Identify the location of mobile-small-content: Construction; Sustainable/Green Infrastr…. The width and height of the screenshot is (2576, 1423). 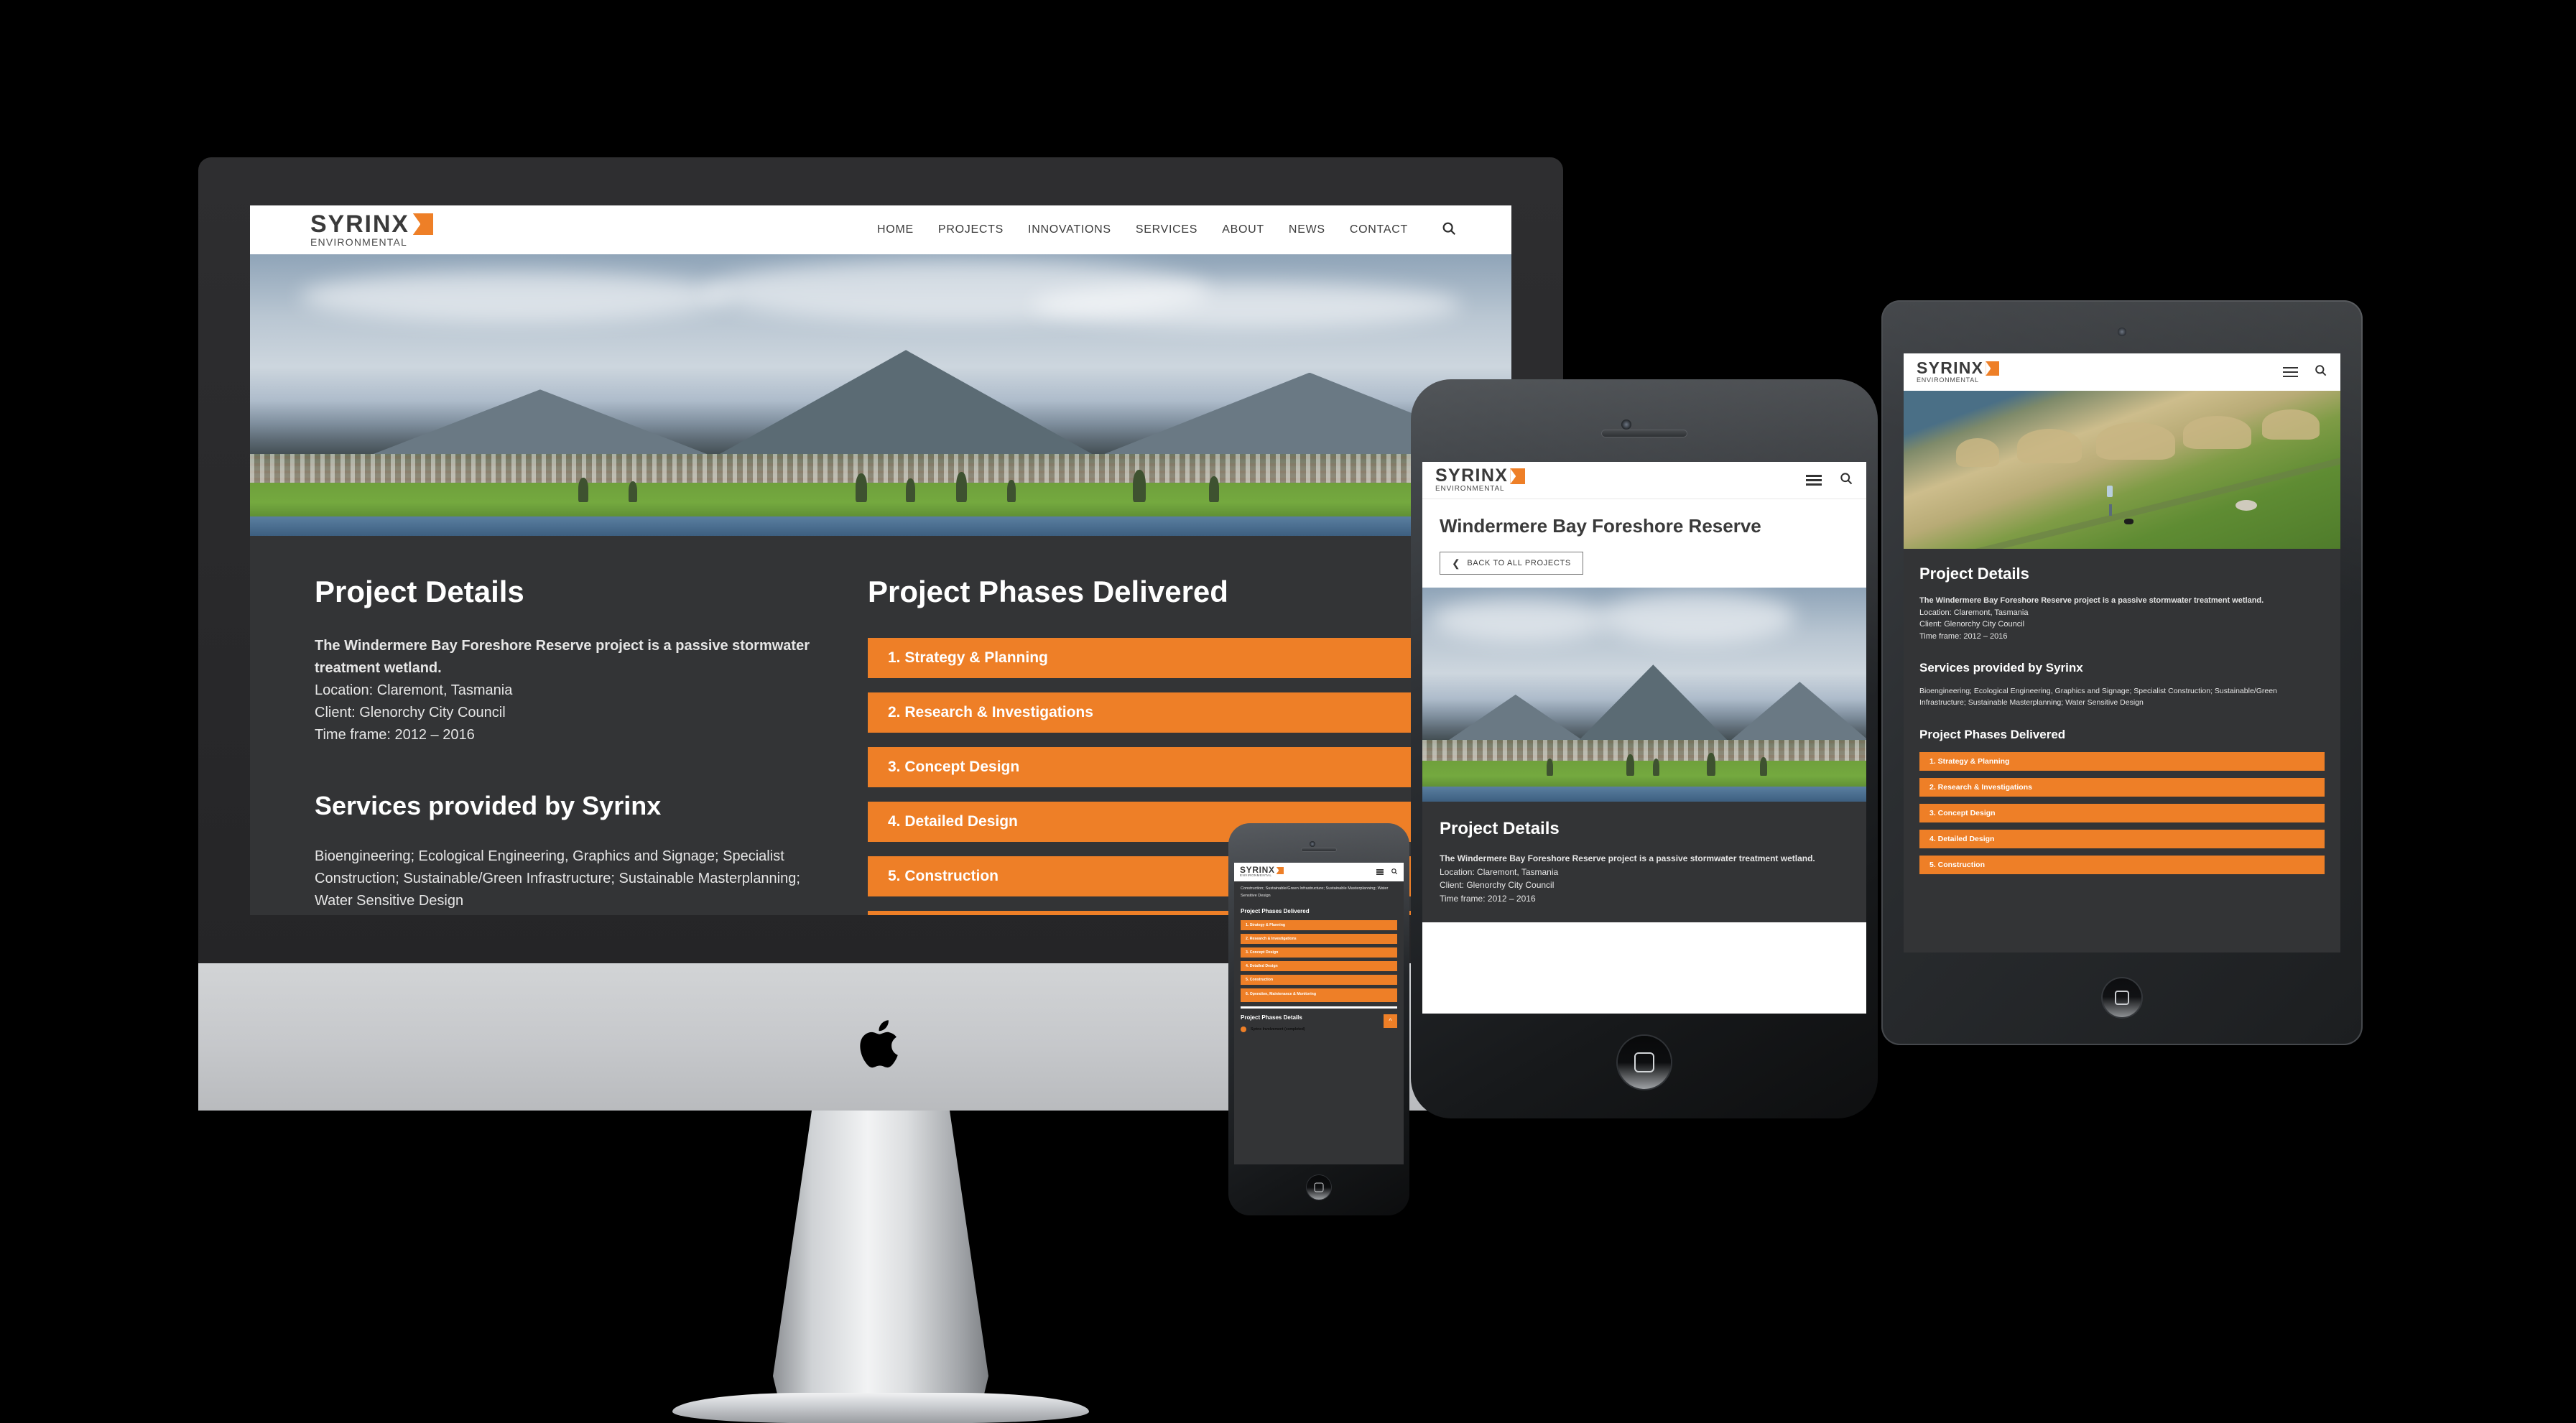
(1319, 956).